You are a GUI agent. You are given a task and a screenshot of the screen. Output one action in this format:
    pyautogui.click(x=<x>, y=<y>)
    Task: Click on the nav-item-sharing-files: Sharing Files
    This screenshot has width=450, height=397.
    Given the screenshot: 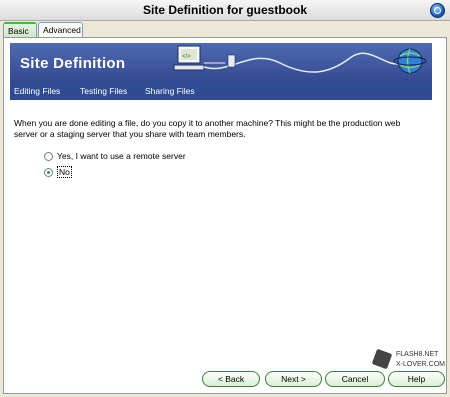 What is the action you would take?
    pyautogui.click(x=170, y=91)
    